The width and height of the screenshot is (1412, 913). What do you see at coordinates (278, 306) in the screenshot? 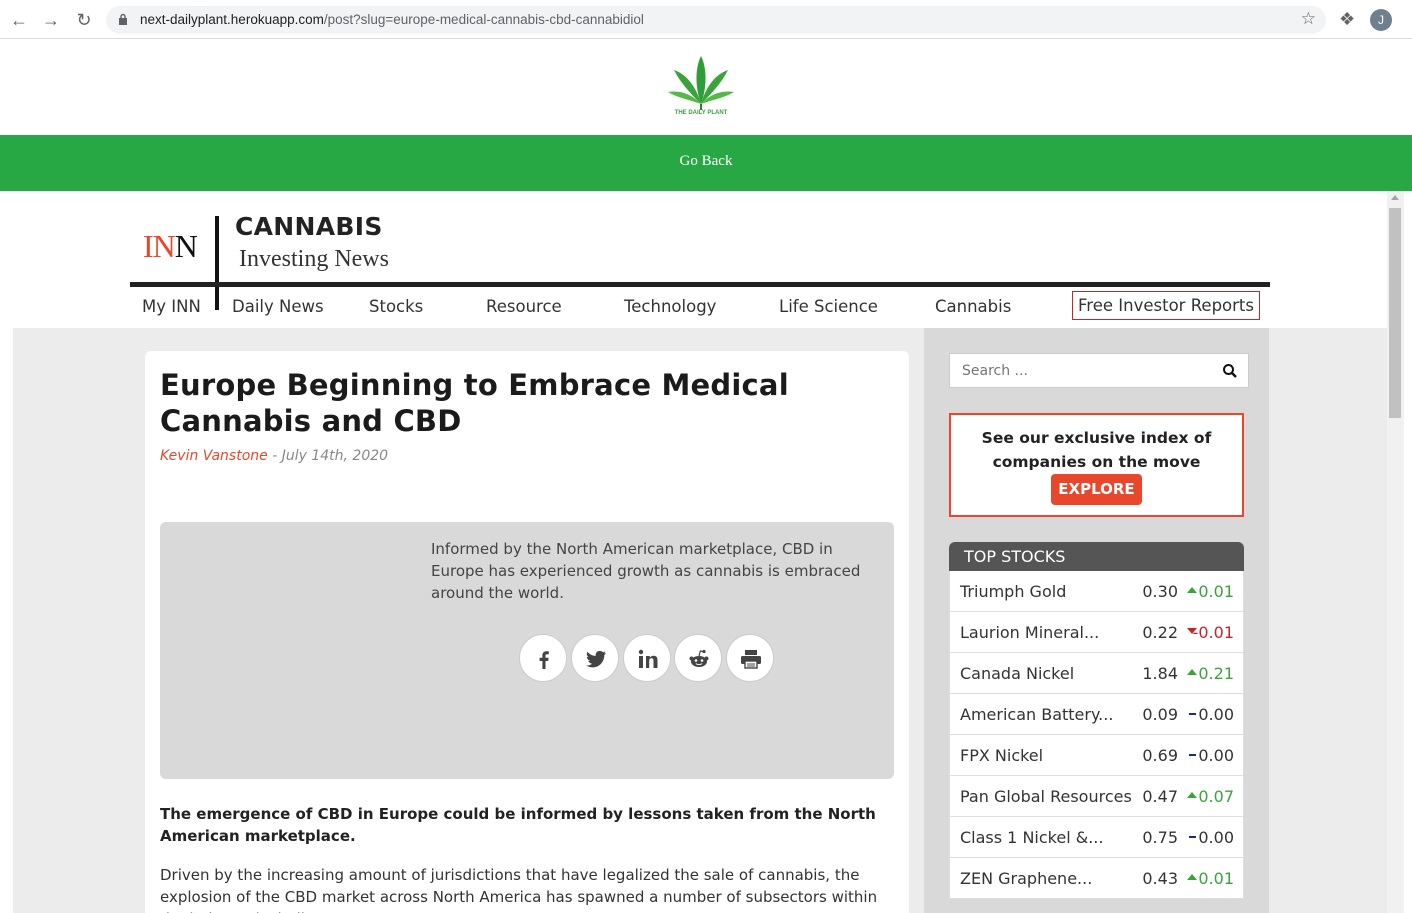
I see `menu-daily-news: Daily News` at bounding box center [278, 306].